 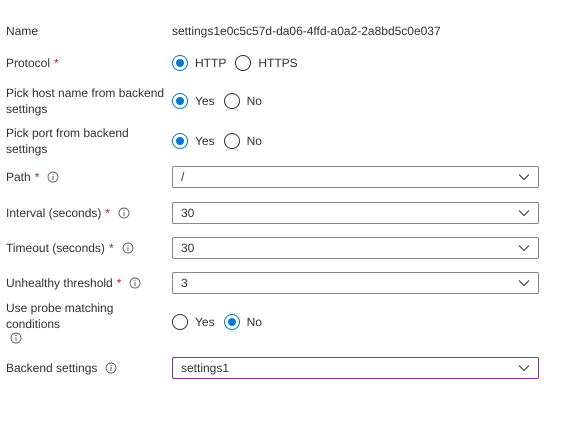 What do you see at coordinates (266, 63) in the screenshot?
I see `radio-option: HTTPS` at bounding box center [266, 63].